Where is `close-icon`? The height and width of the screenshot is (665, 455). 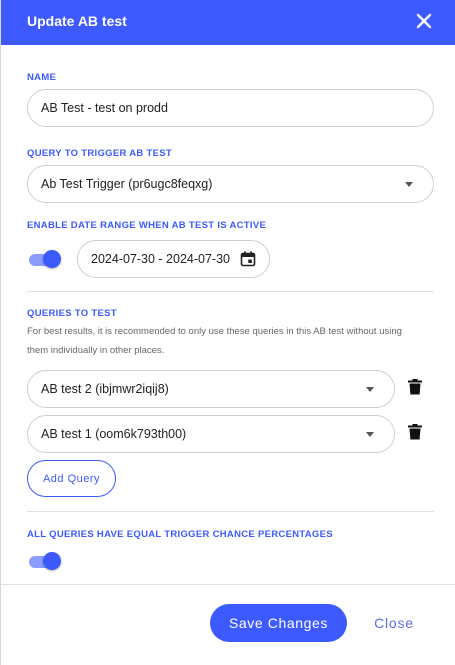
close-icon is located at coordinates (424, 21).